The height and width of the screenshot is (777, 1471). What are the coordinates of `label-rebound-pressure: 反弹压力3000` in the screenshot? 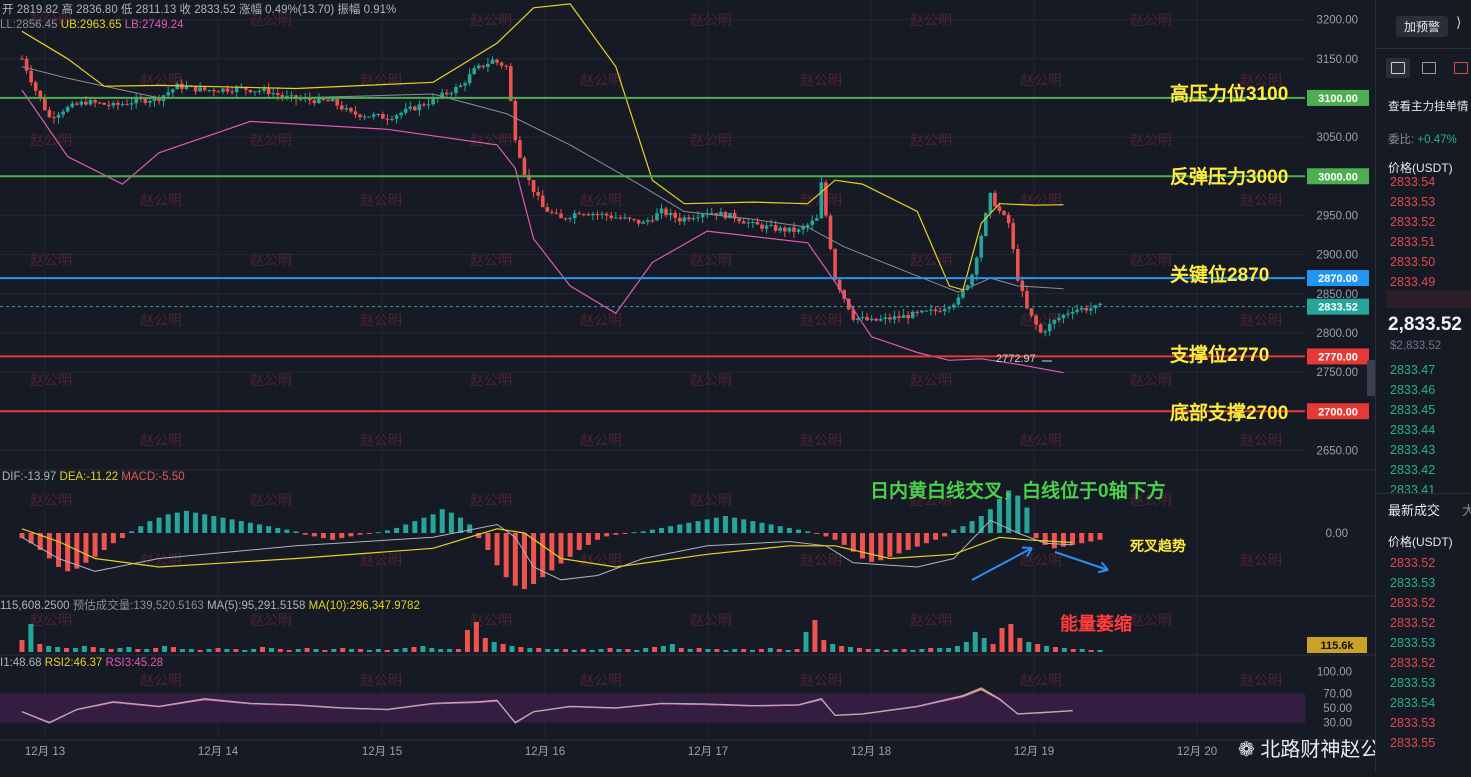 It's located at (1229, 177).